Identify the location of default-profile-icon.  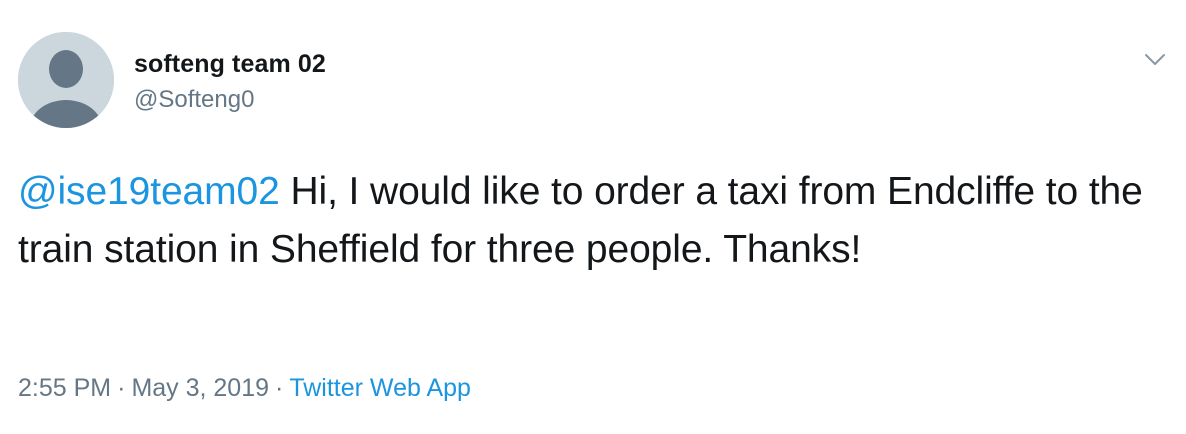
(66, 80).